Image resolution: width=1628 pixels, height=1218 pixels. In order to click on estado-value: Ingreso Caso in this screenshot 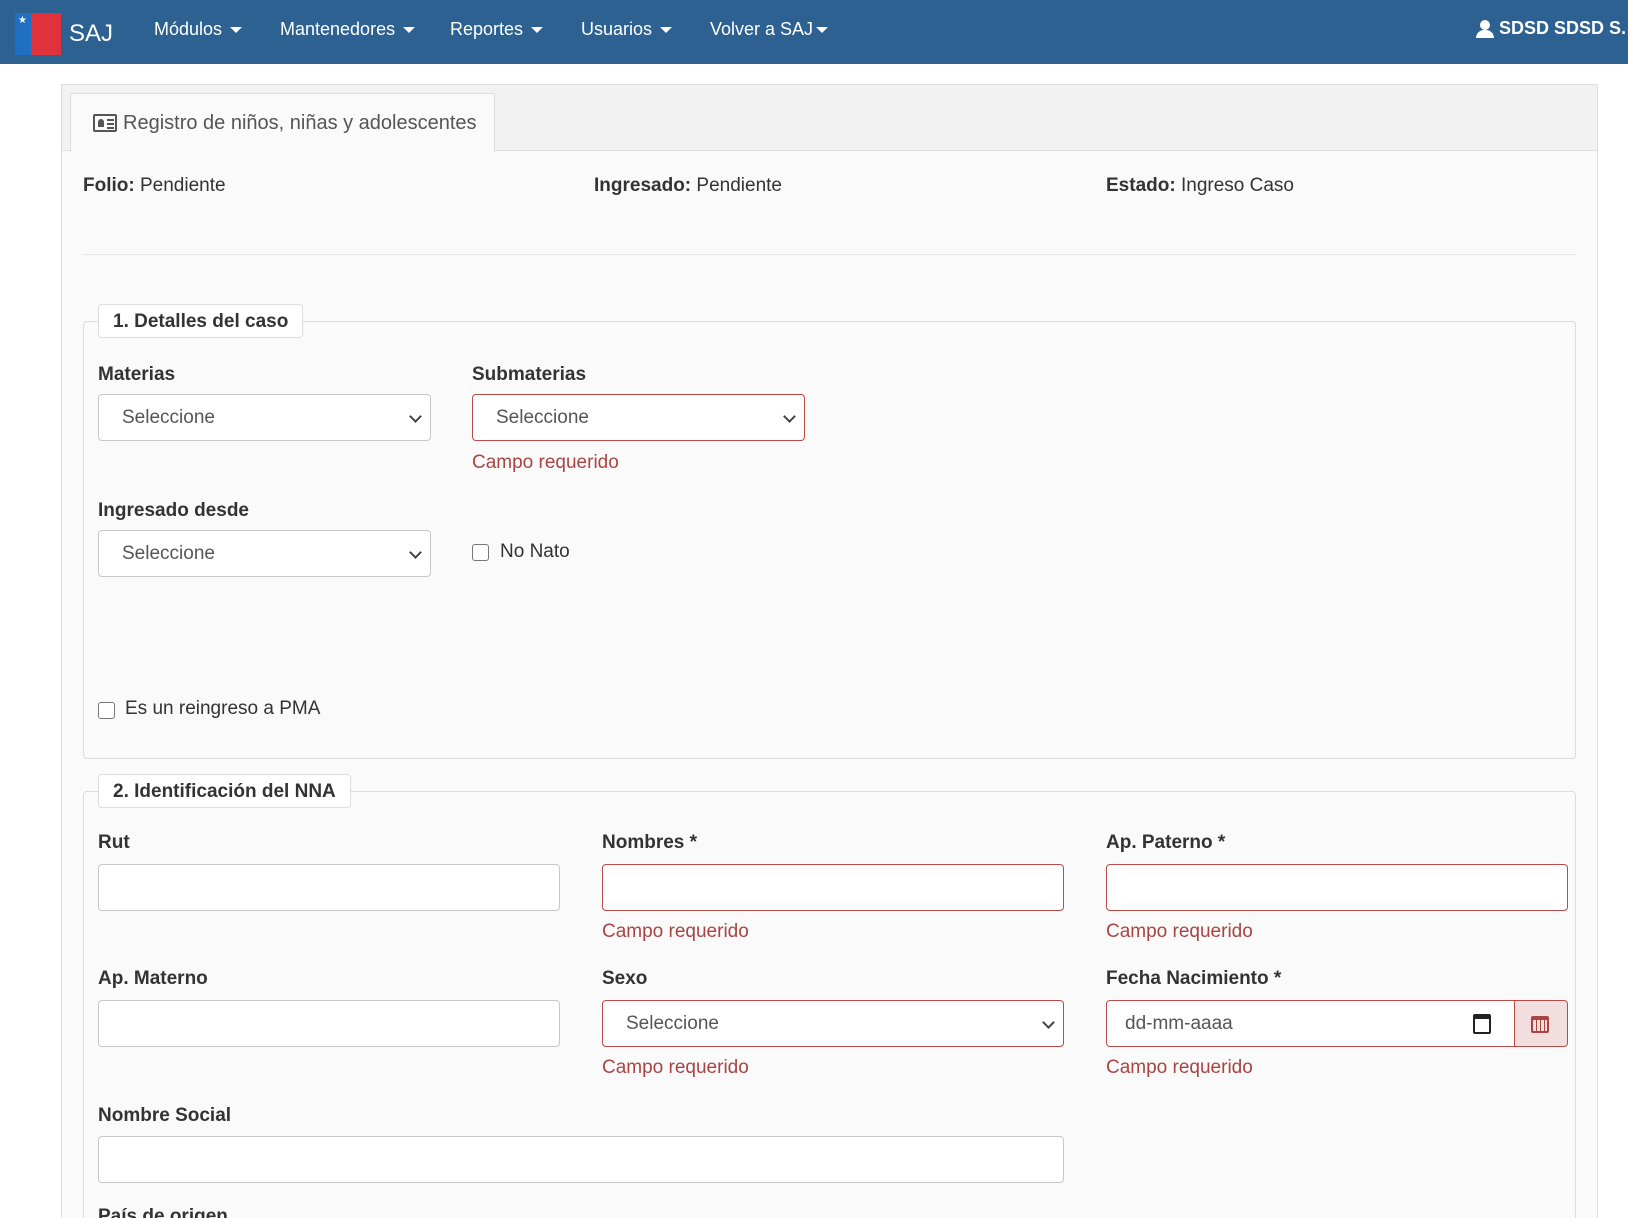, I will do `click(1237, 185)`.